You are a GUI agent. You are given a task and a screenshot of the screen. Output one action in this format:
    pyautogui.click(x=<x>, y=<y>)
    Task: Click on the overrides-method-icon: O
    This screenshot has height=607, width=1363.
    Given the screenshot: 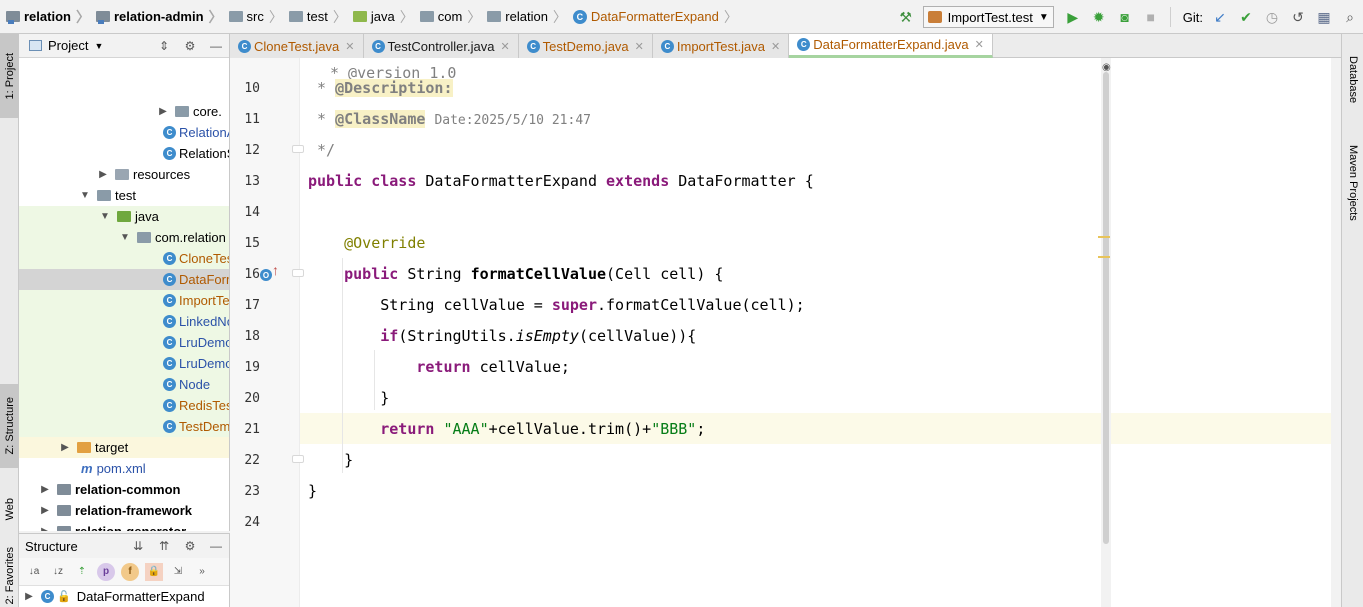 What is the action you would take?
    pyautogui.click(x=266, y=275)
    